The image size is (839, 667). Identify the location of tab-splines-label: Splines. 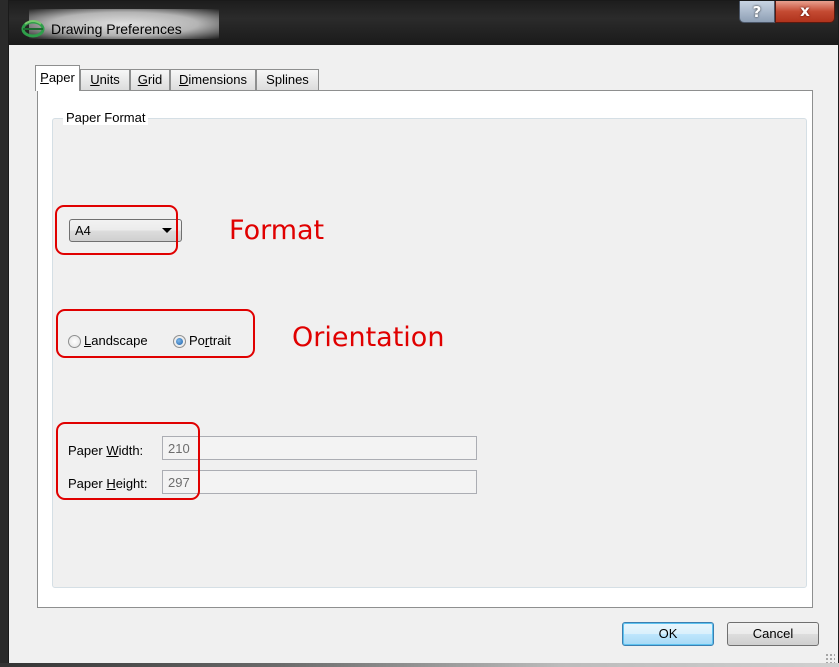
(287, 79).